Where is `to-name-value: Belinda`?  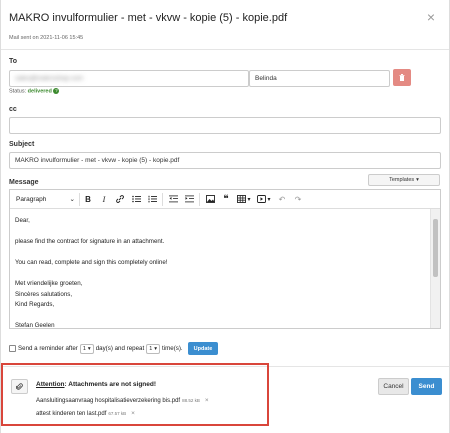 to-name-value: Belinda is located at coordinates (266, 78).